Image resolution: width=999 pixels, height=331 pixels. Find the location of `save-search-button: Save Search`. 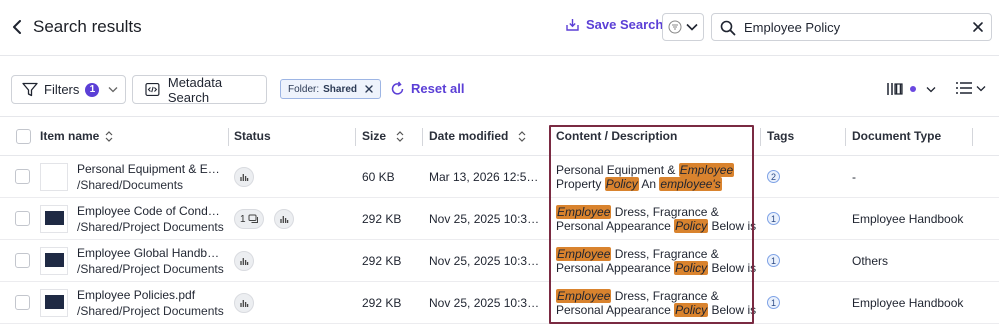

save-search-button: Save Search is located at coordinates (614, 24).